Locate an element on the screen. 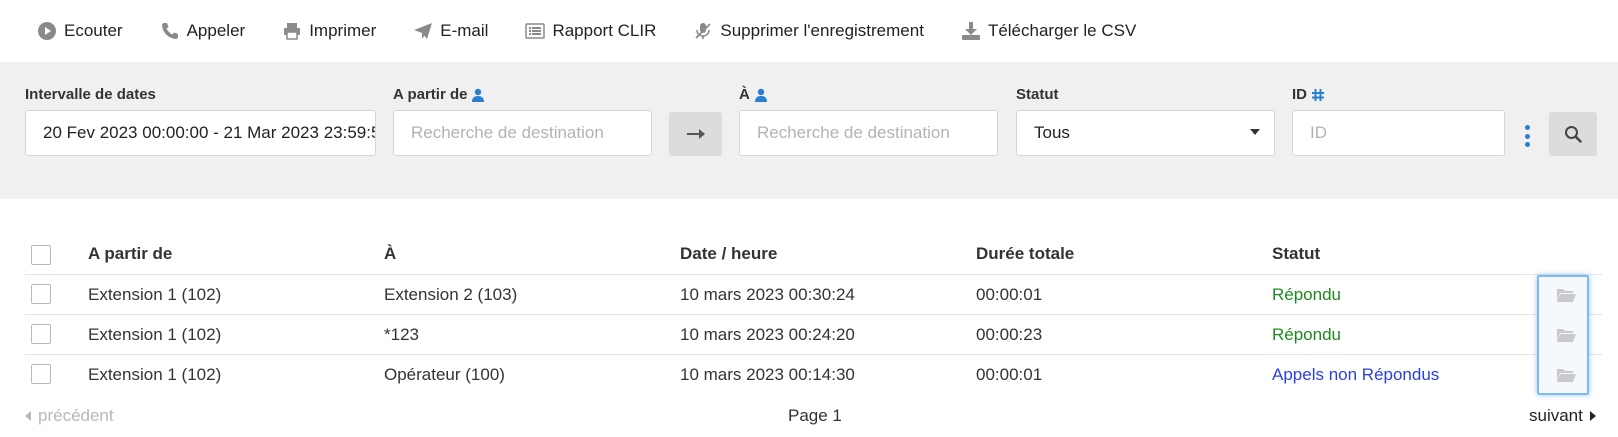 This screenshot has width=1618, height=437. id-input: ID is located at coordinates (1398, 133).